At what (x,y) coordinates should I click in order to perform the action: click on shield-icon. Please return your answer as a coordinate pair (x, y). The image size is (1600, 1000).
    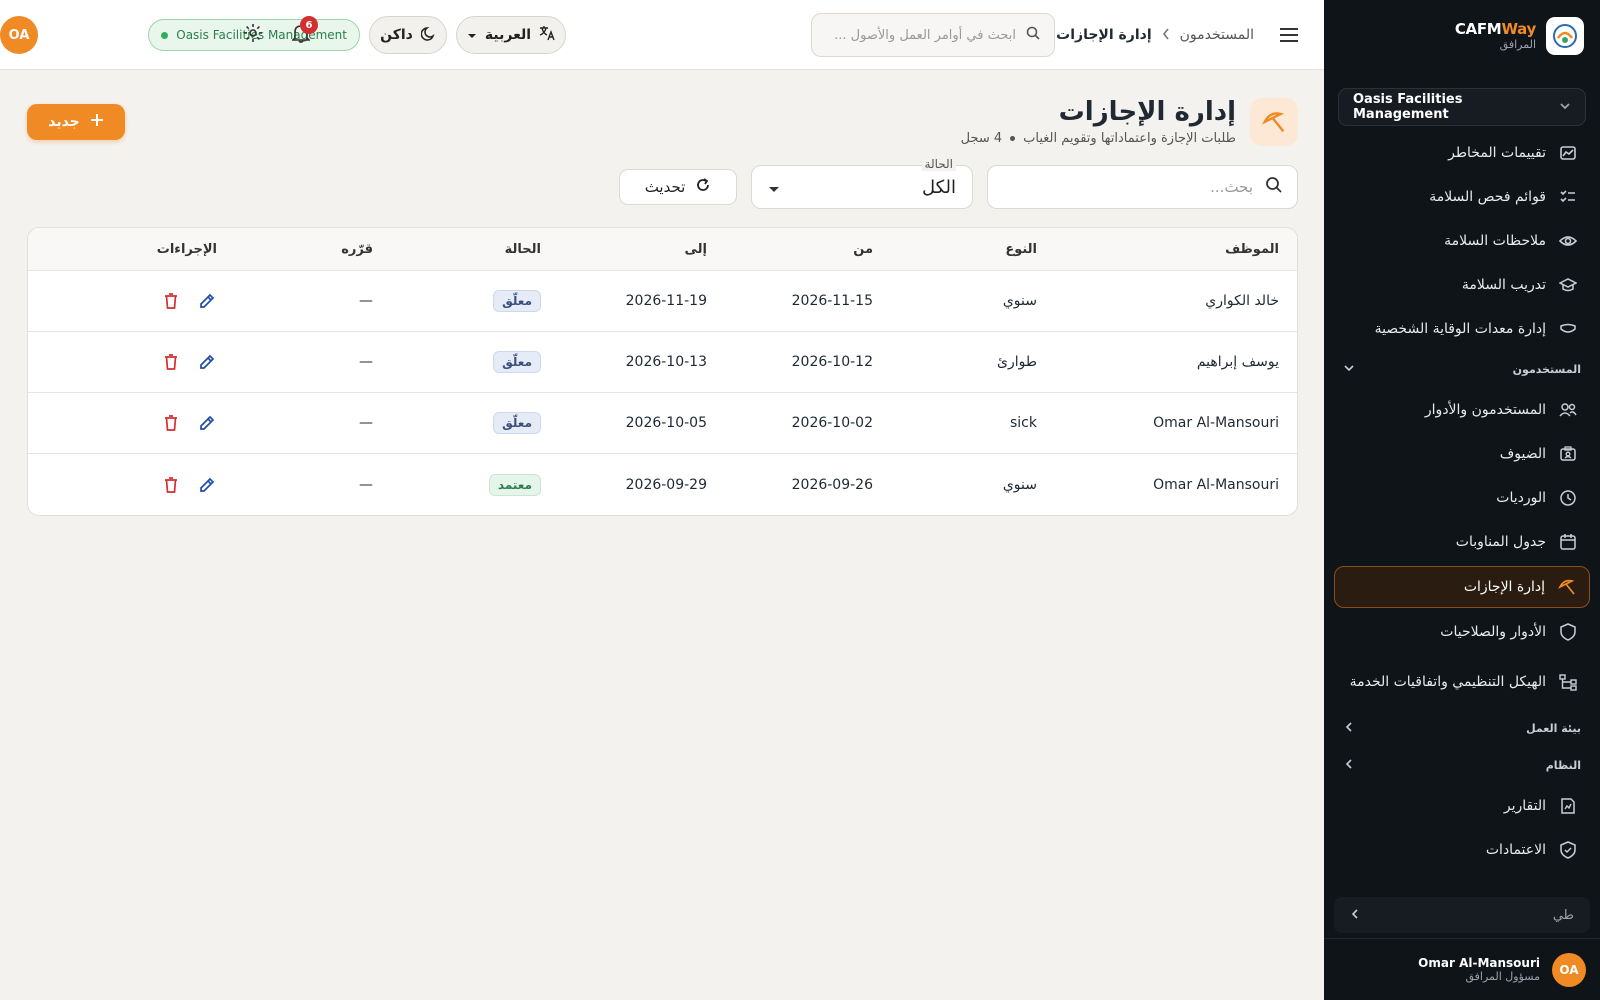
    Looking at the image, I should click on (1568, 632).